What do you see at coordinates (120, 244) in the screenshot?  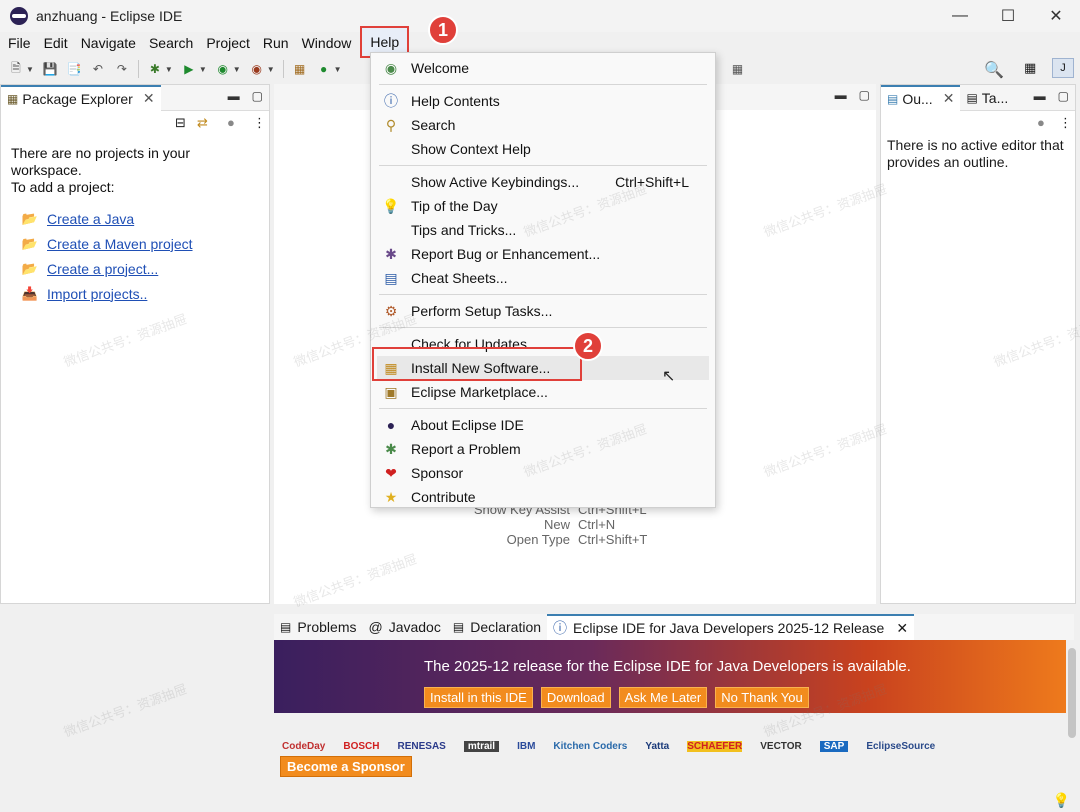 I see `link-label: Create a Maven project` at bounding box center [120, 244].